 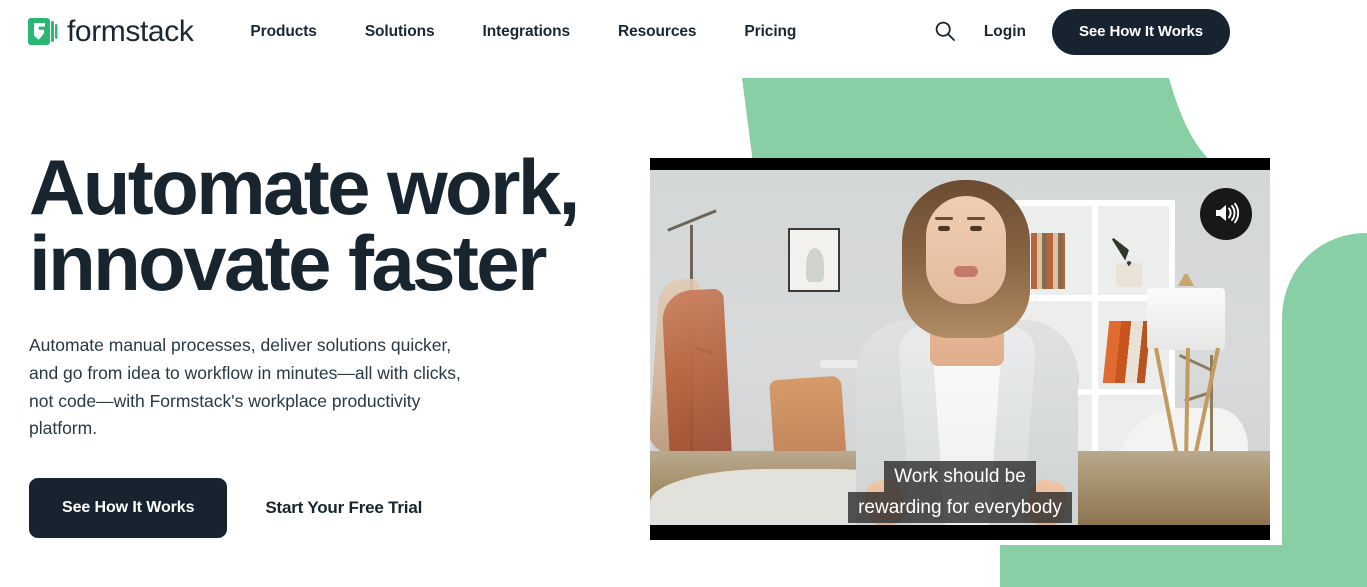 I want to click on green-shape-bottom-right, so click(x=1324, y=410).